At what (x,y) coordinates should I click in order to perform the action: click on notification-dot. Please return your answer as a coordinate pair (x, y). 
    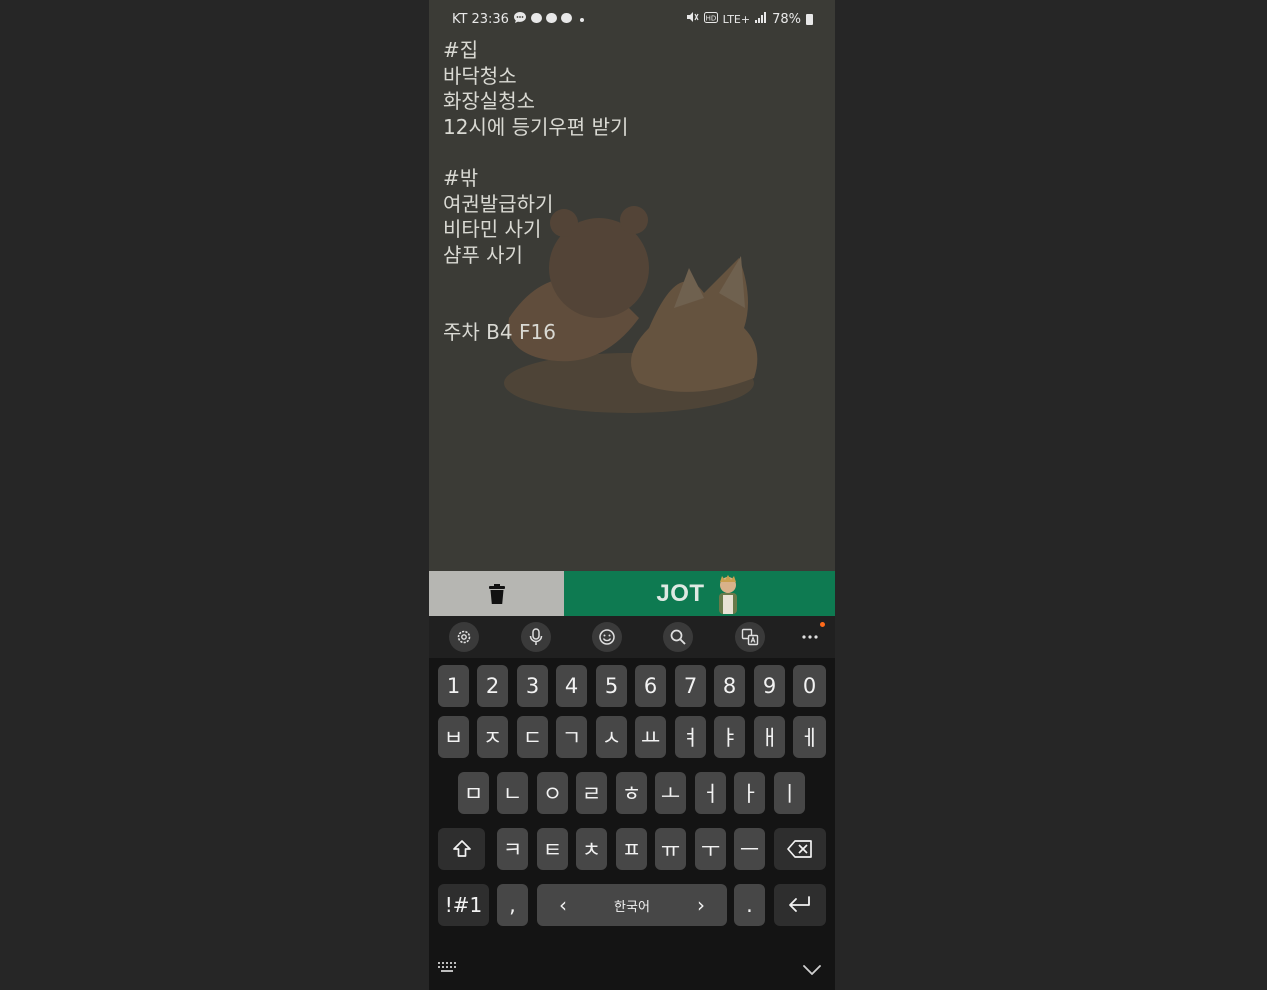
    Looking at the image, I should click on (822, 624).